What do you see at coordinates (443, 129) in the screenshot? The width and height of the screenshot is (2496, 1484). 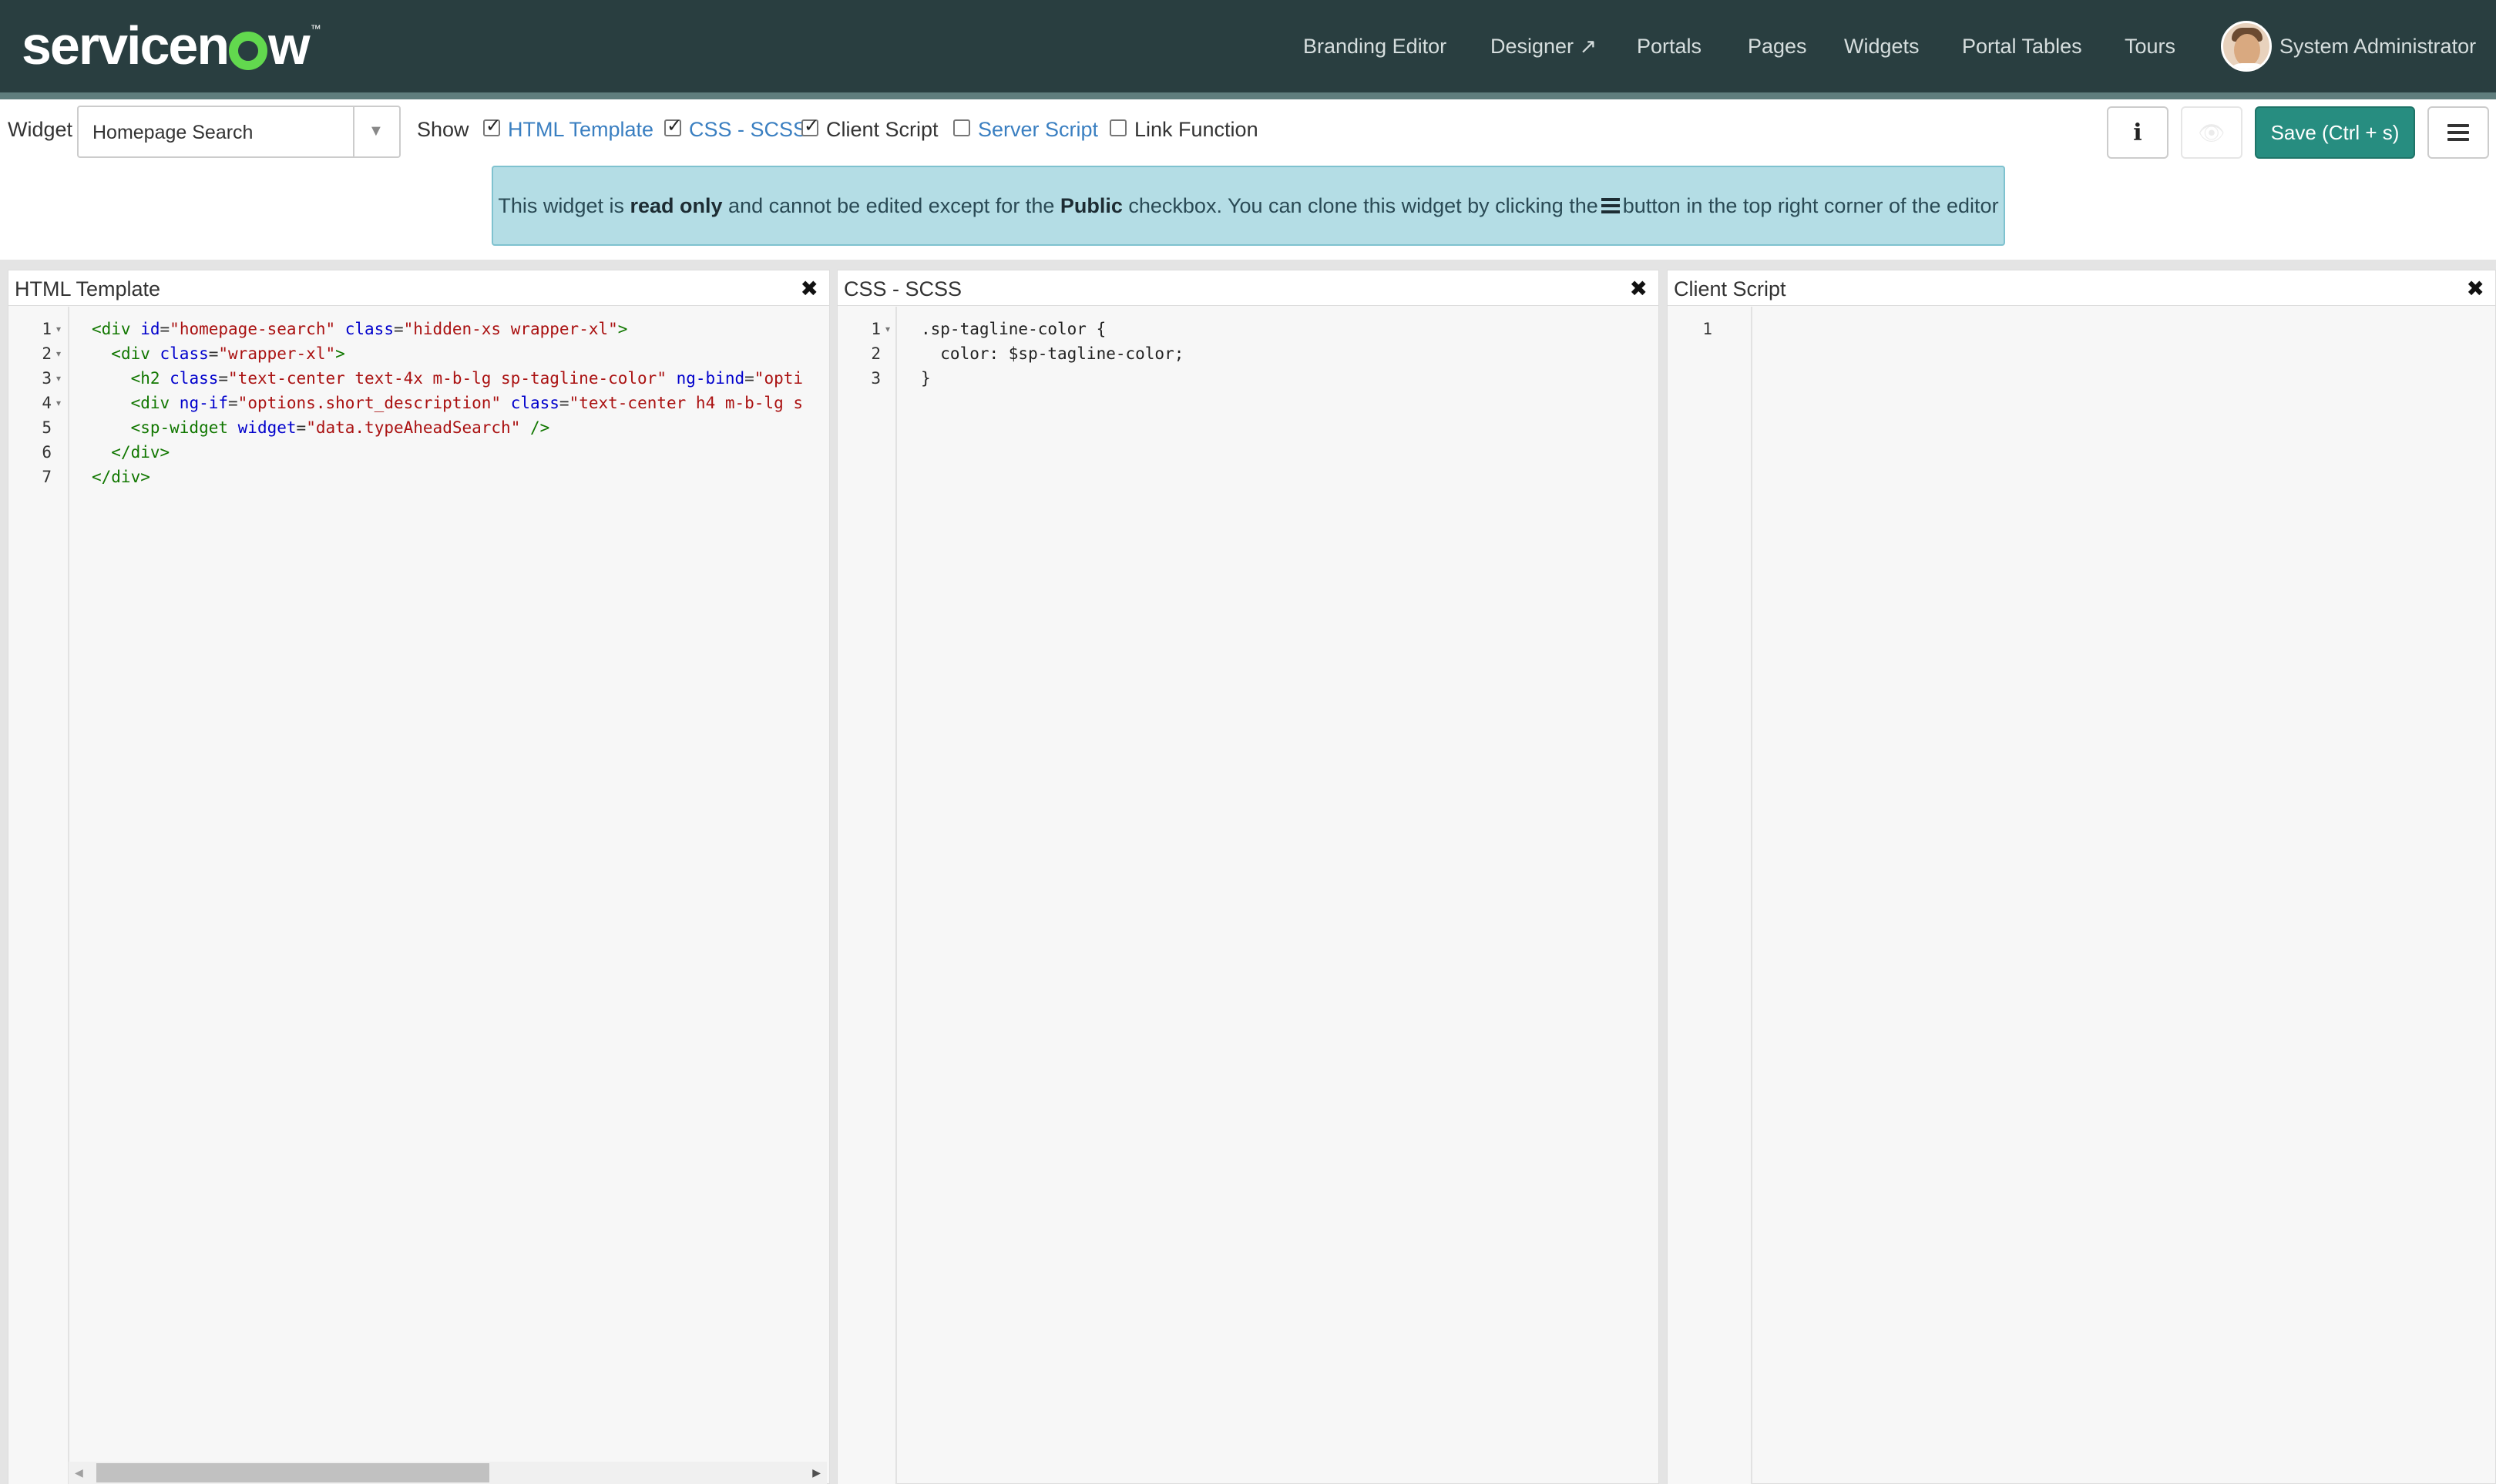 I see `show-label: Show` at bounding box center [443, 129].